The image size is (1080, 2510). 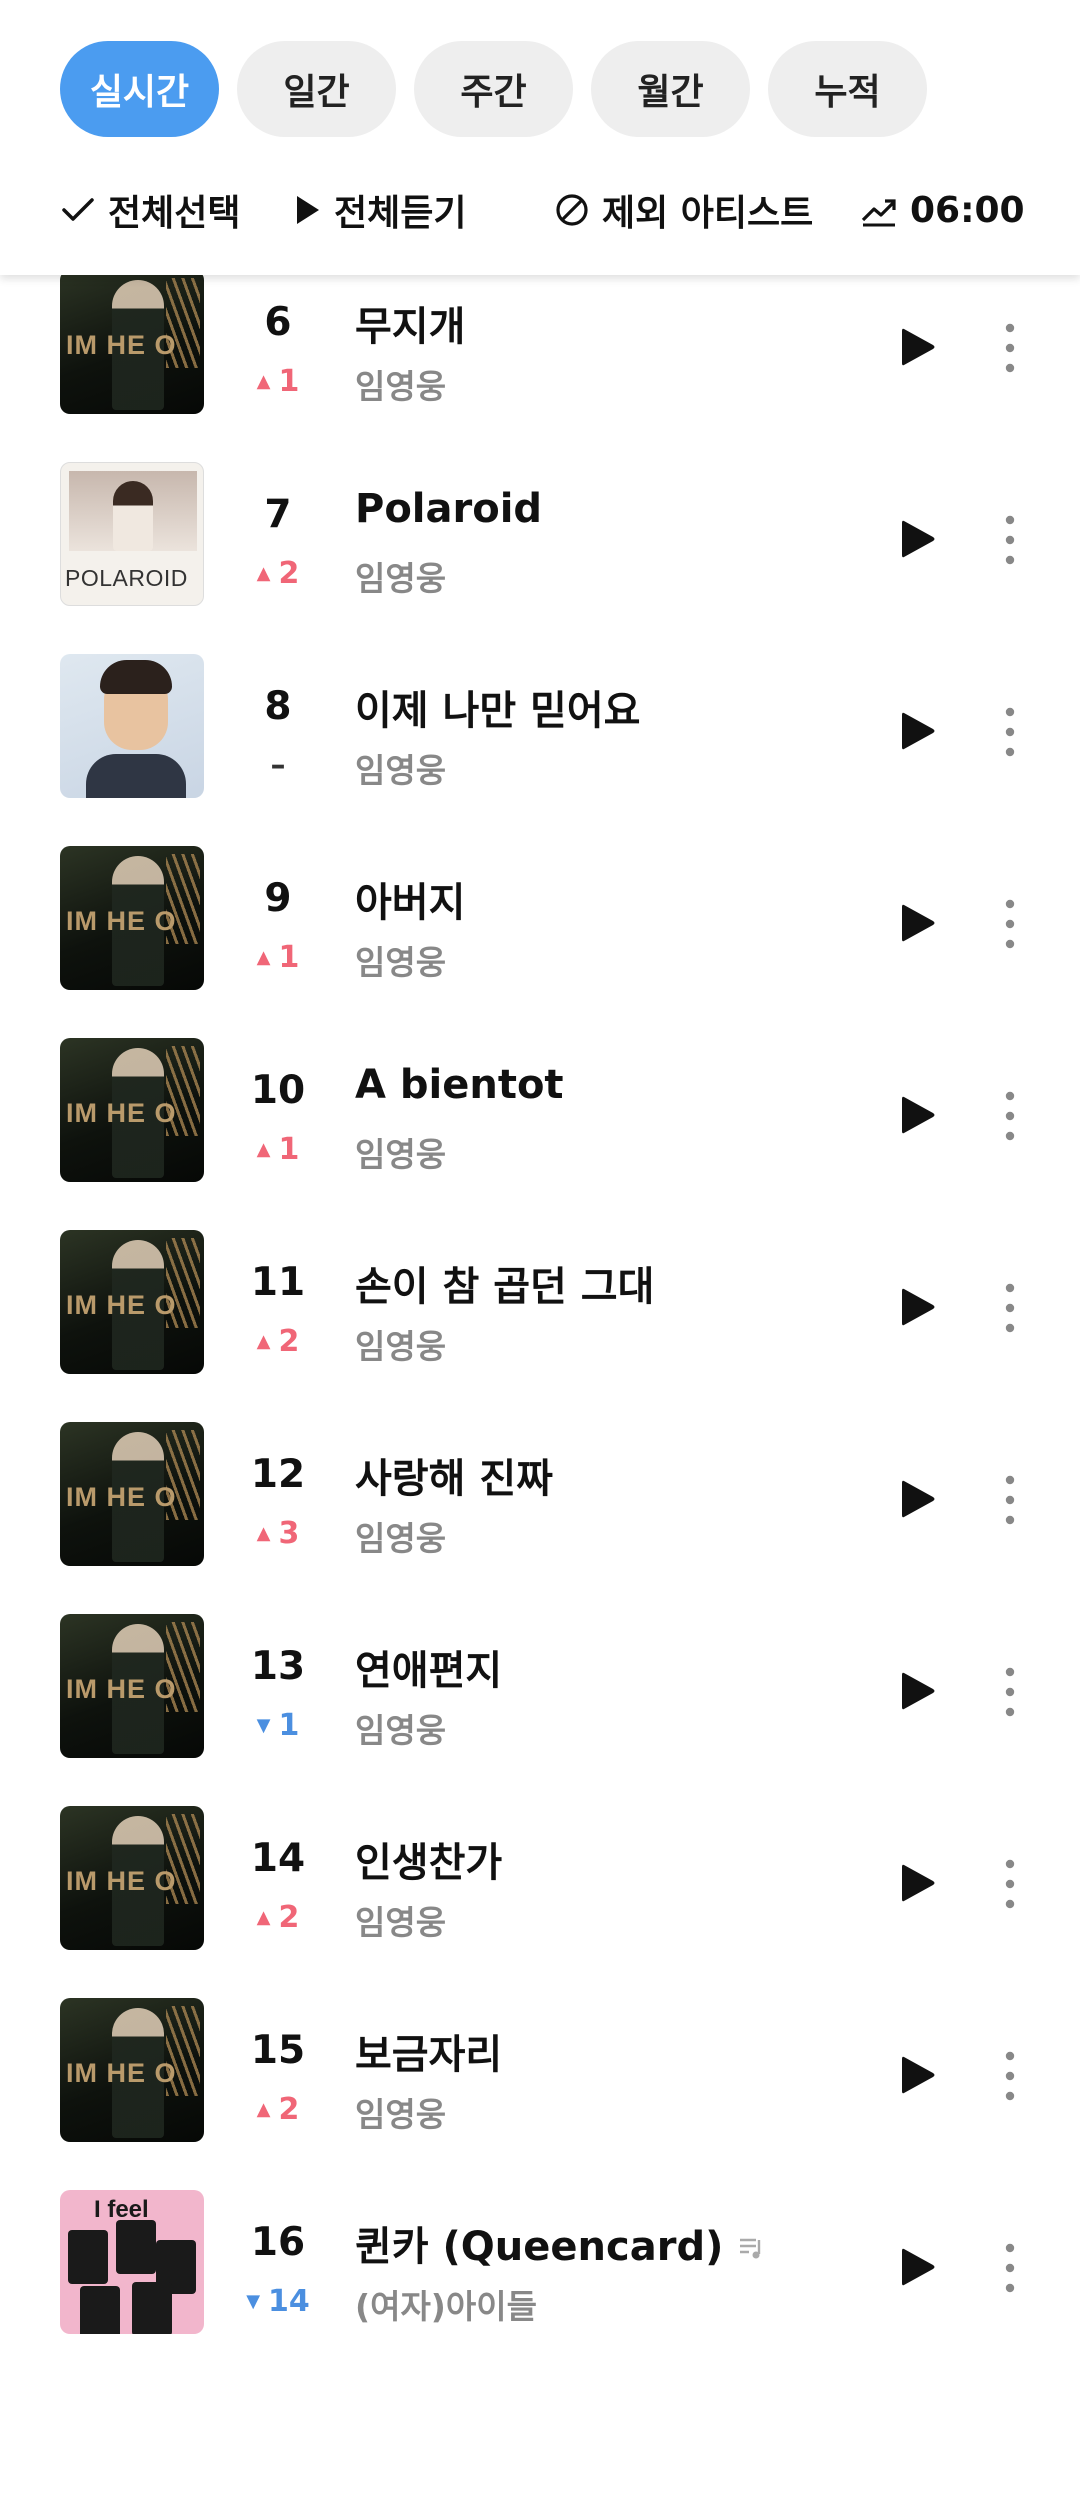 What do you see at coordinates (942, 210) in the screenshot?
I see `update-time-button: 06:00` at bounding box center [942, 210].